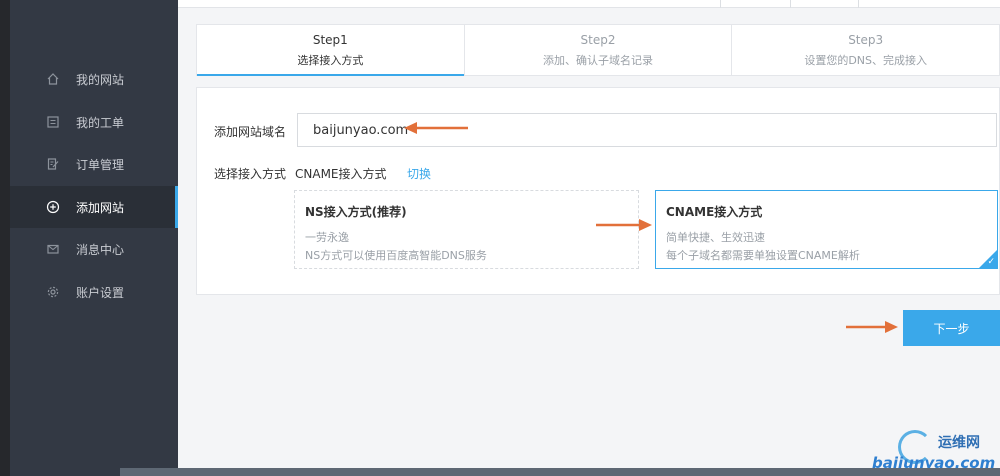 This screenshot has width=1000, height=476. What do you see at coordinates (715, 237) in the screenshot?
I see `option-desc-line: 简单快捷、生效迅速` at bounding box center [715, 237].